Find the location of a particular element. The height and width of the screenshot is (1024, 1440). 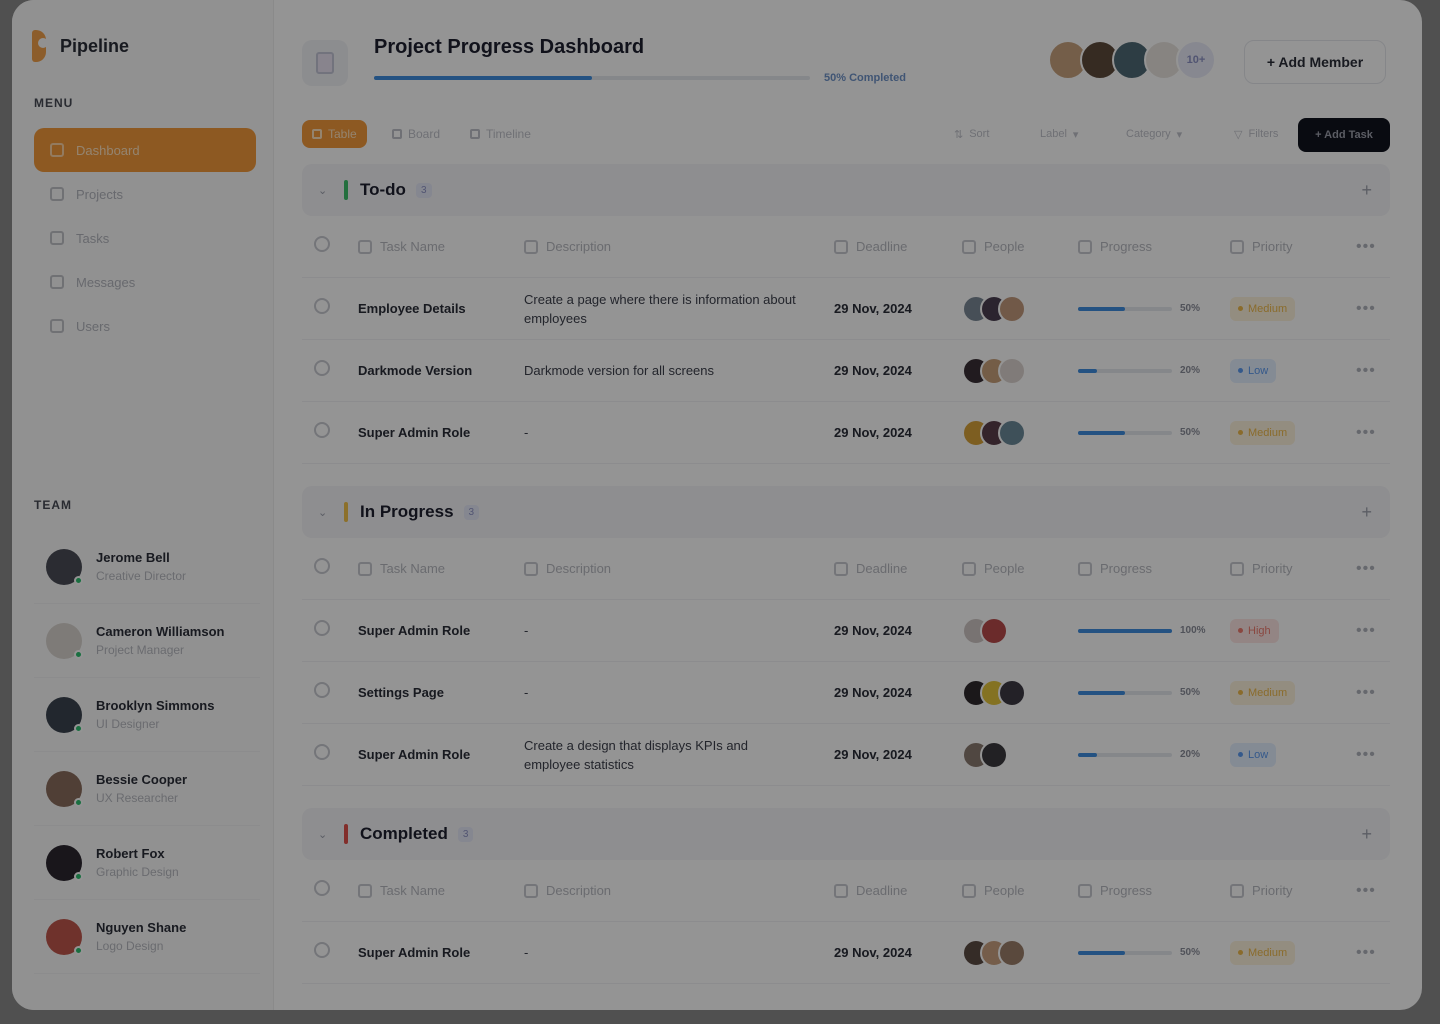

column-header-progress: Progress is located at coordinates (1154, 890).